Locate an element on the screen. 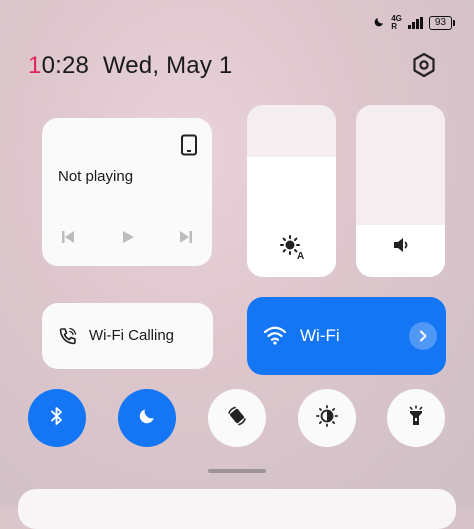 Image resolution: width=474 pixels, height=529 pixels. dark-mode-toggle is located at coordinates (327, 418).